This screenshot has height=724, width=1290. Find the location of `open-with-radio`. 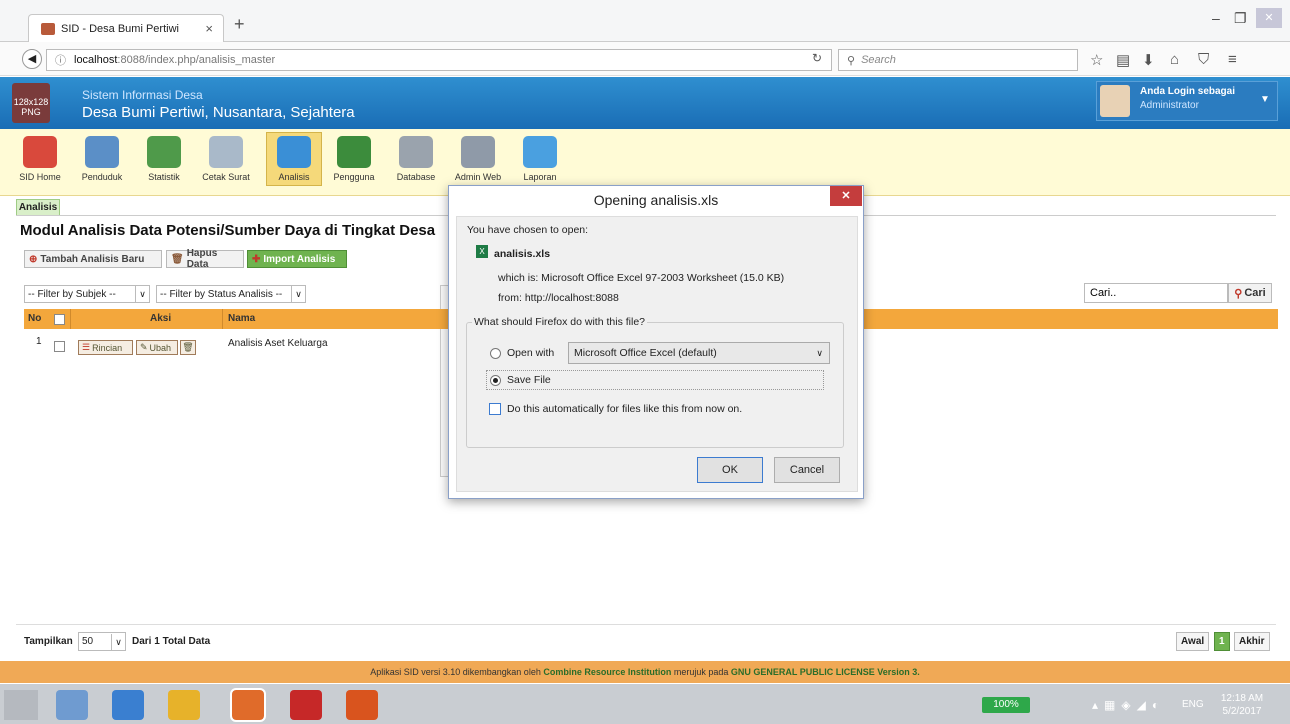

open-with-radio is located at coordinates (495, 353).